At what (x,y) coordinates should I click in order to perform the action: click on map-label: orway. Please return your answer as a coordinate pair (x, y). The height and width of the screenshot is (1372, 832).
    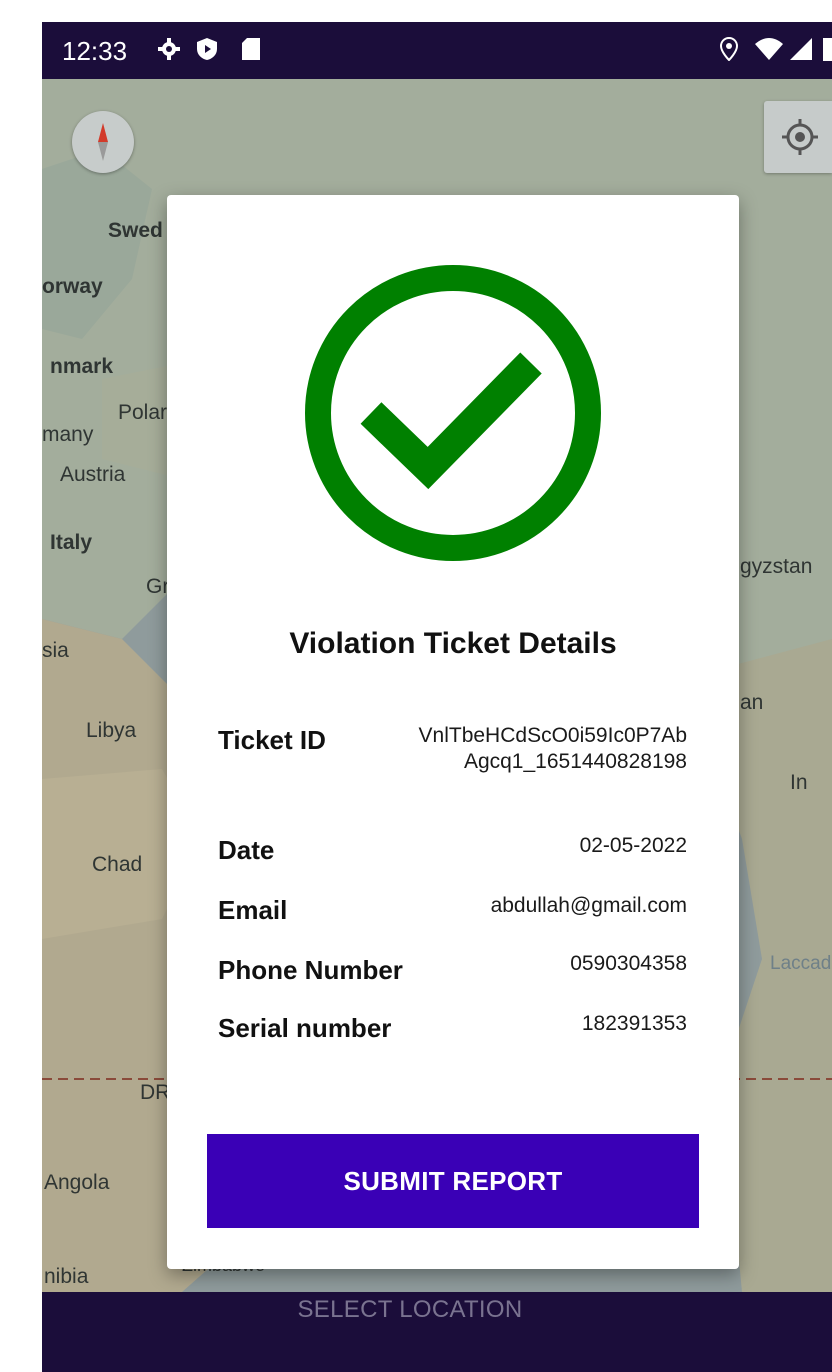
    Looking at the image, I should click on (72, 286).